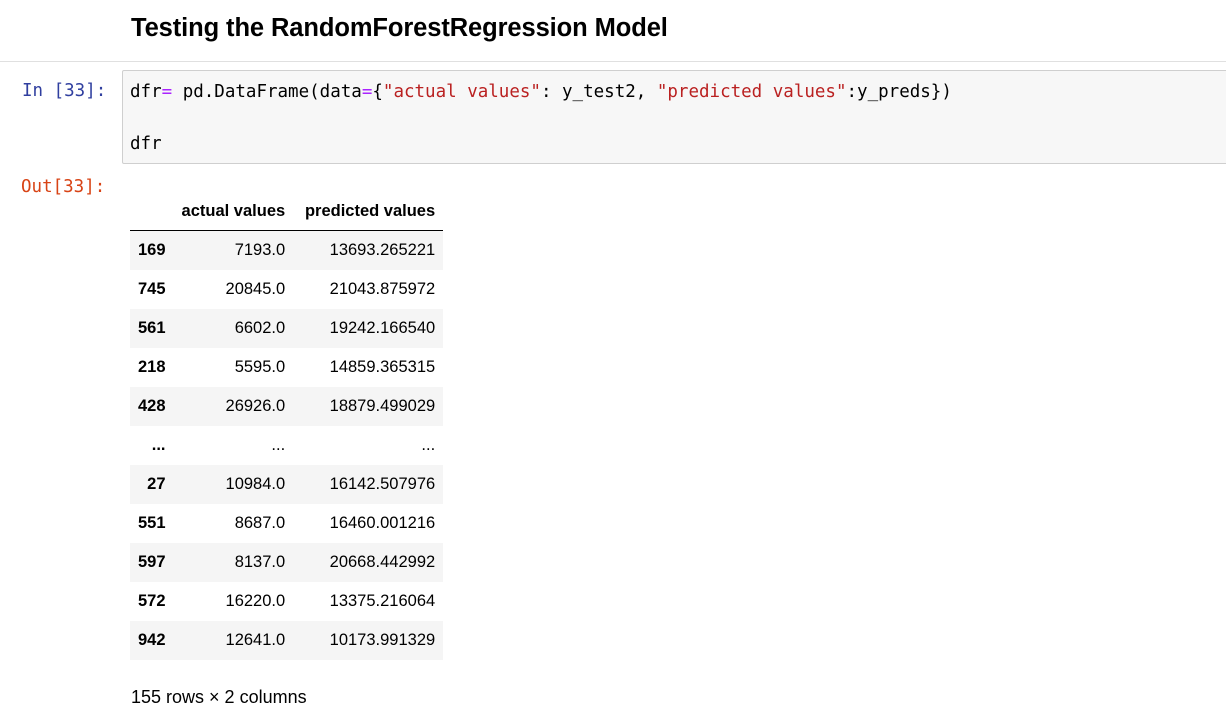 This screenshot has width=1226, height=722. Describe the element at coordinates (152, 523) in the screenshot. I see `row-index: 551` at that location.